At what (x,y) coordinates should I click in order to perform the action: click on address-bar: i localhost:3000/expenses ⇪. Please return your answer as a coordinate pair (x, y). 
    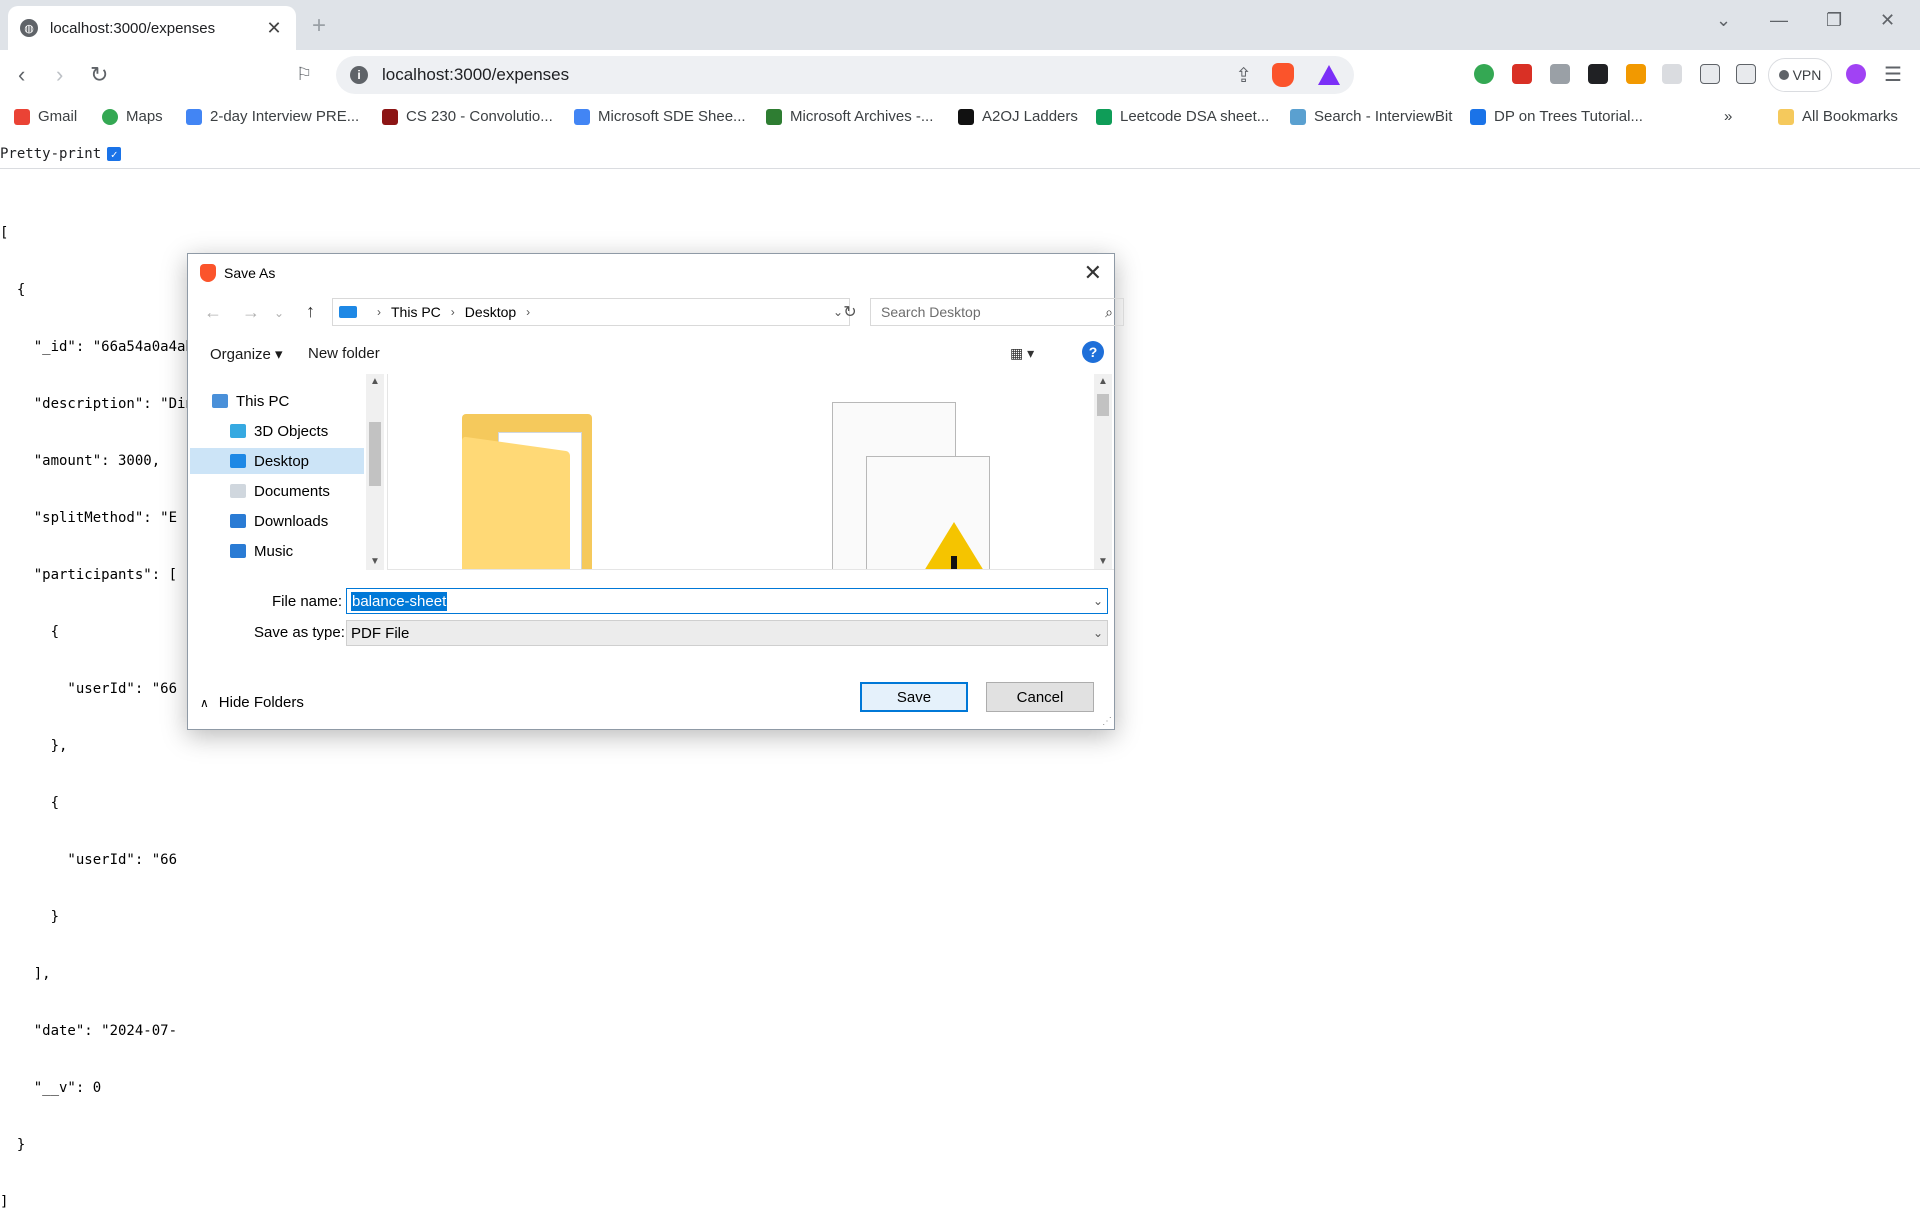
    Looking at the image, I should click on (845, 75).